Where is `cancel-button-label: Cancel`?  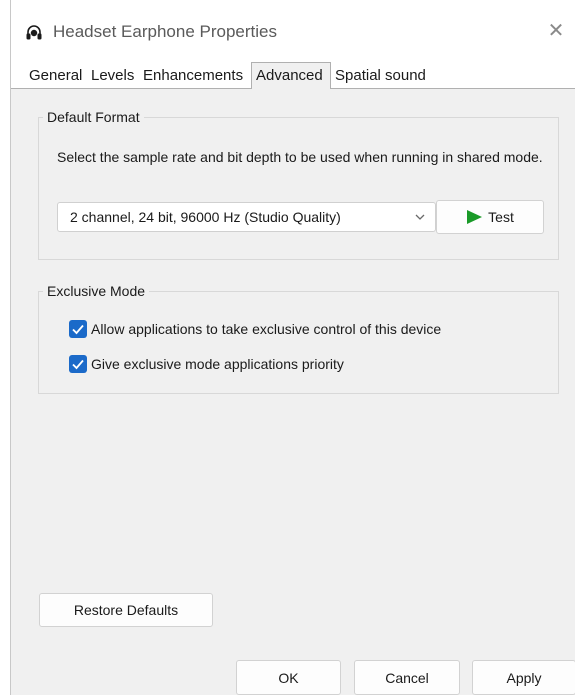
cancel-button-label: Cancel is located at coordinates (407, 677).